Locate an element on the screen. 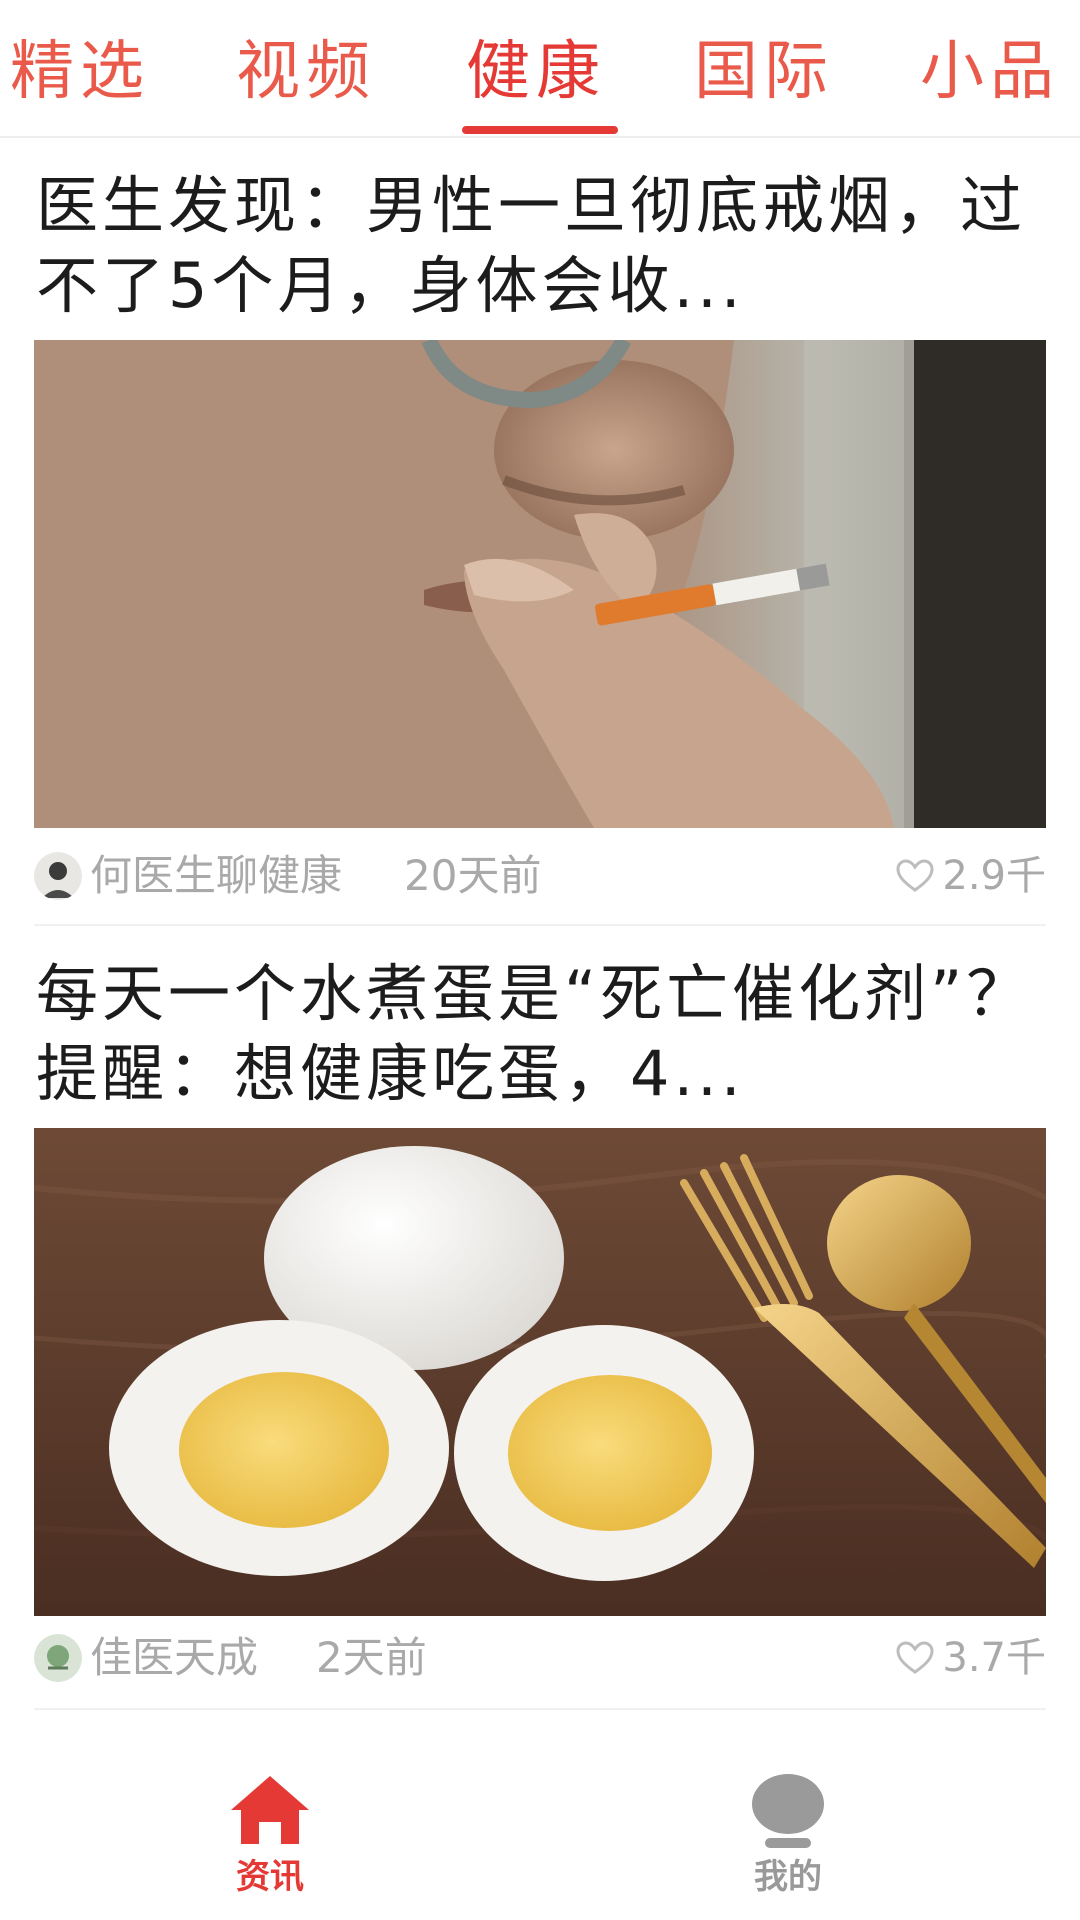  like-count: 2.9千 is located at coordinates (971, 876).